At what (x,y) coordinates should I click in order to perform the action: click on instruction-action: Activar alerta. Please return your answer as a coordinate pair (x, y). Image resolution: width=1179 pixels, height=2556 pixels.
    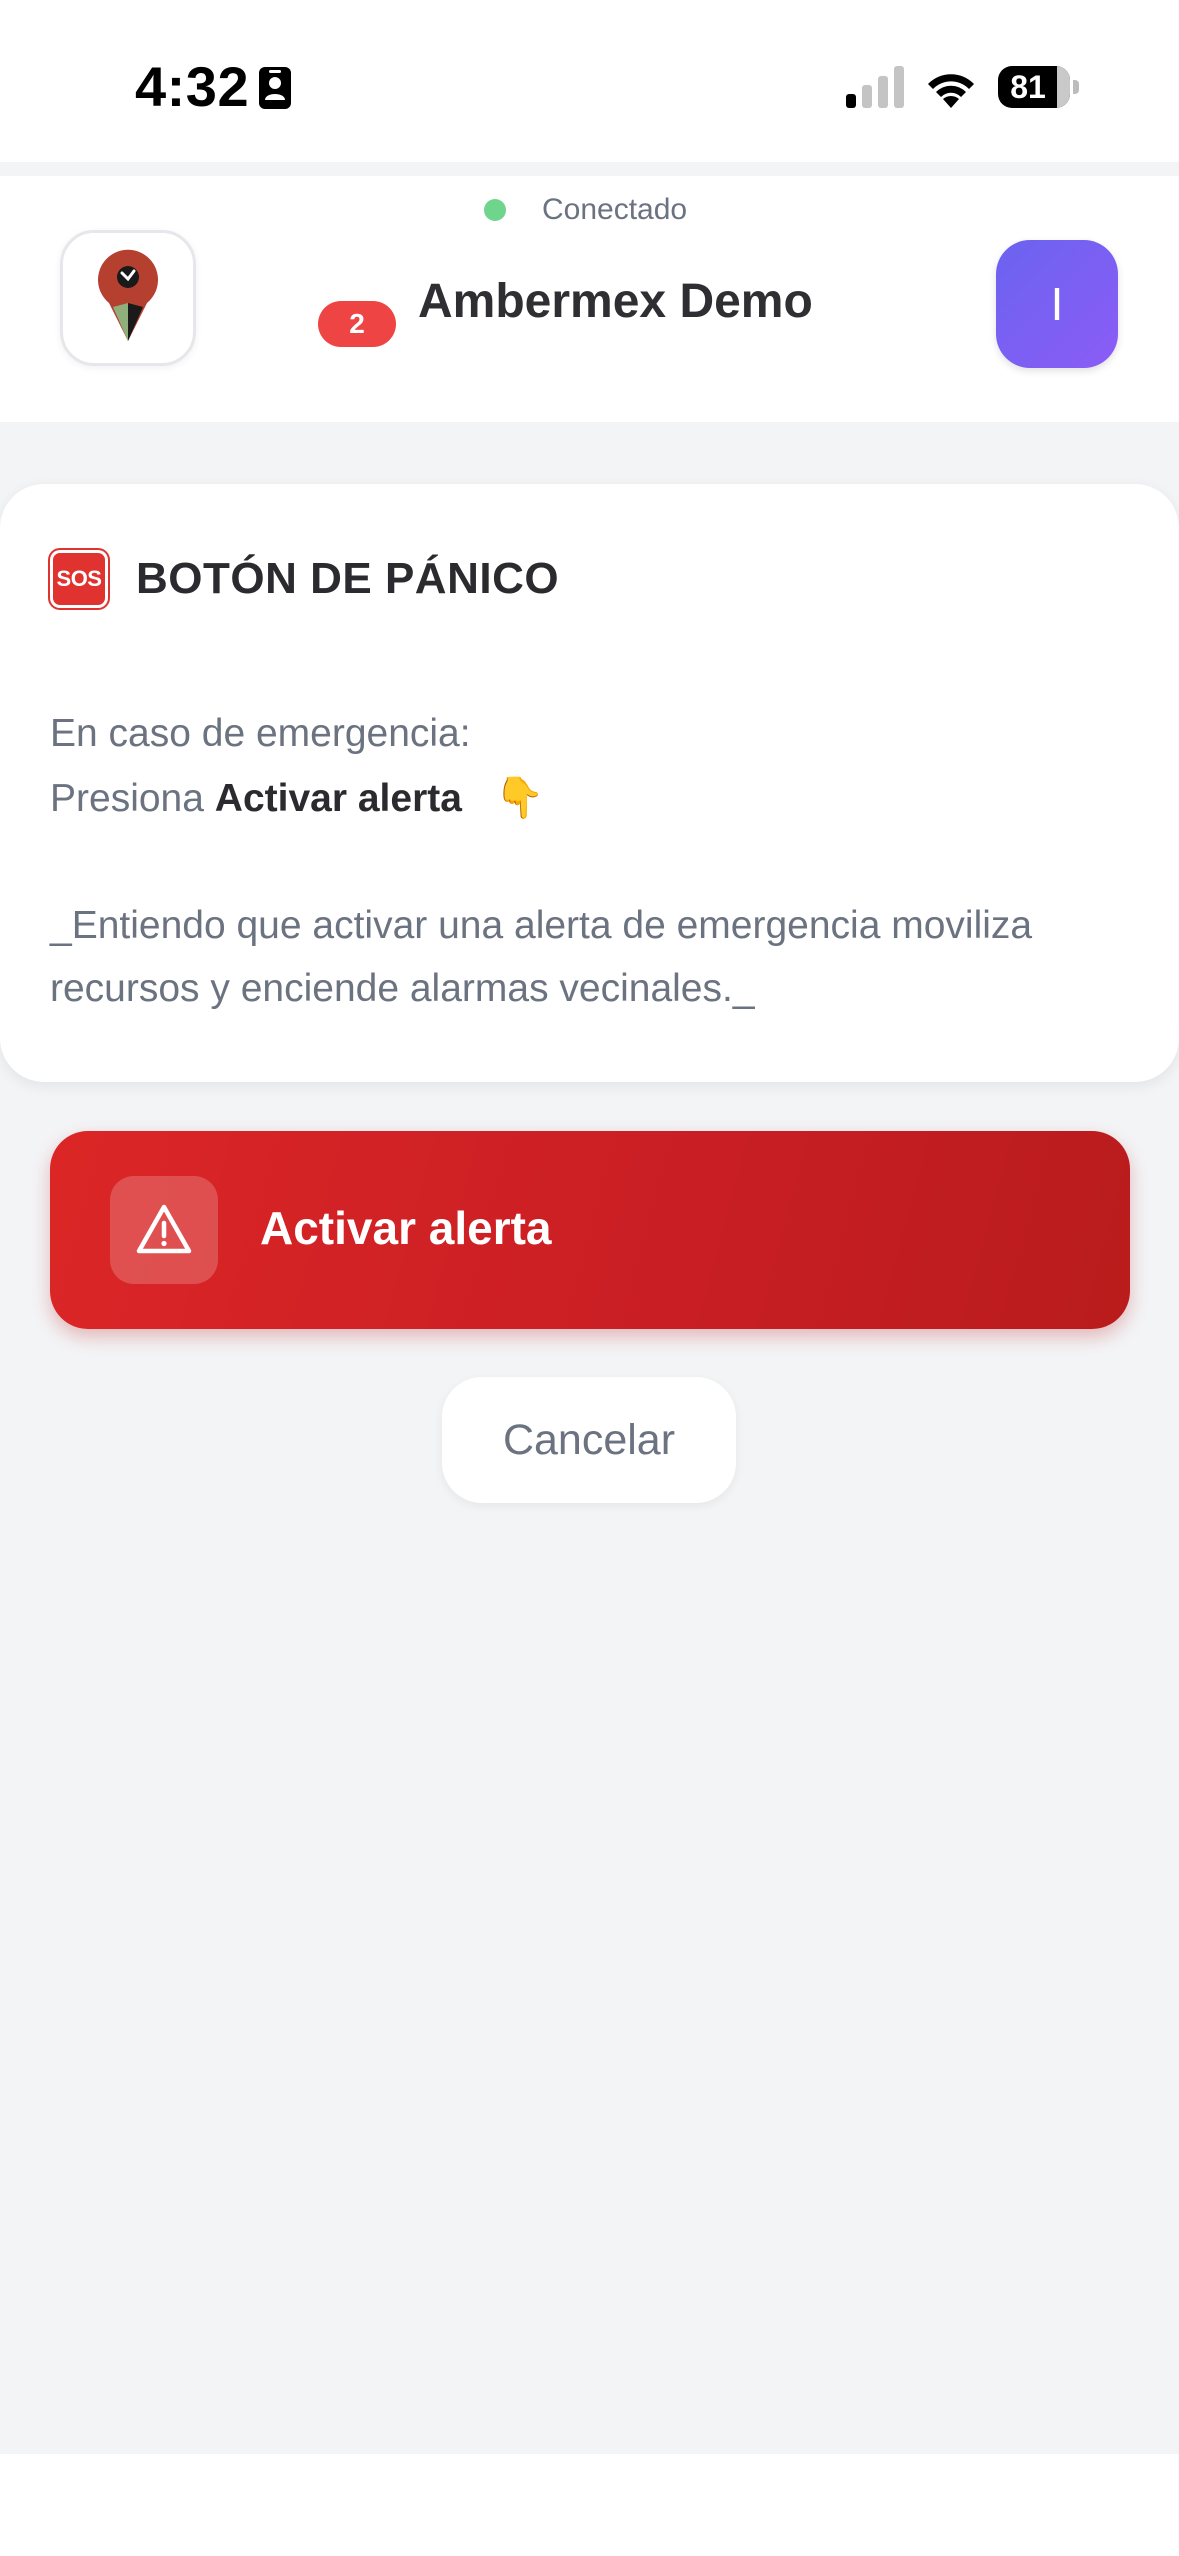
    Looking at the image, I should click on (338, 798).